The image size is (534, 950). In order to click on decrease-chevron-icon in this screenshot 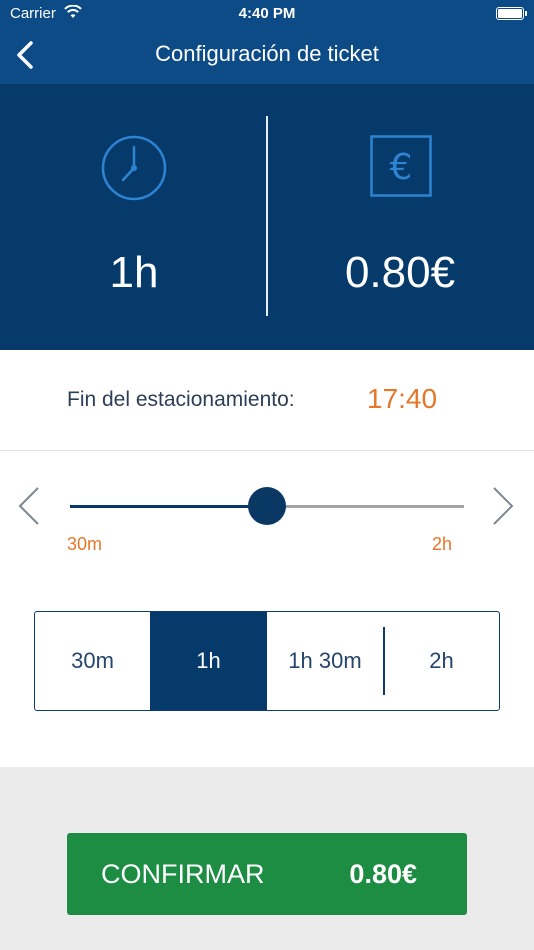, I will do `click(29, 506)`.